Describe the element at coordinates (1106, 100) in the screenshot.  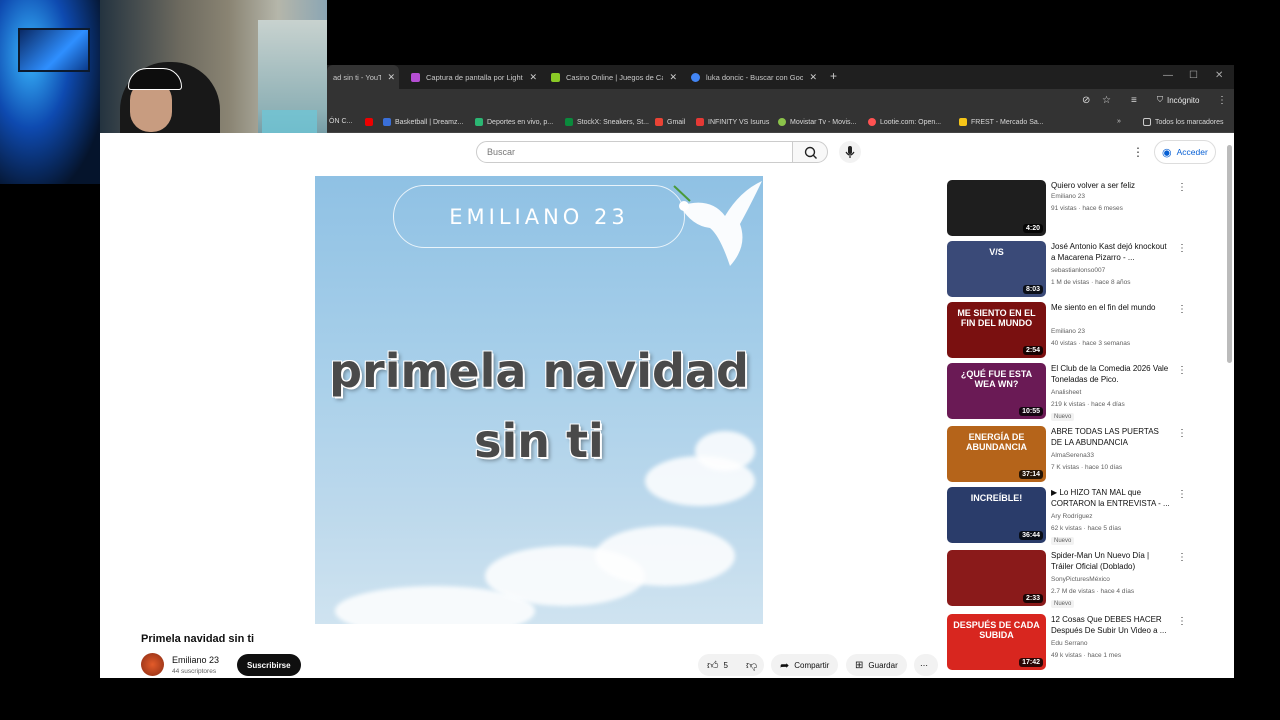
I see `bookmark-star-icon: ☆` at that location.